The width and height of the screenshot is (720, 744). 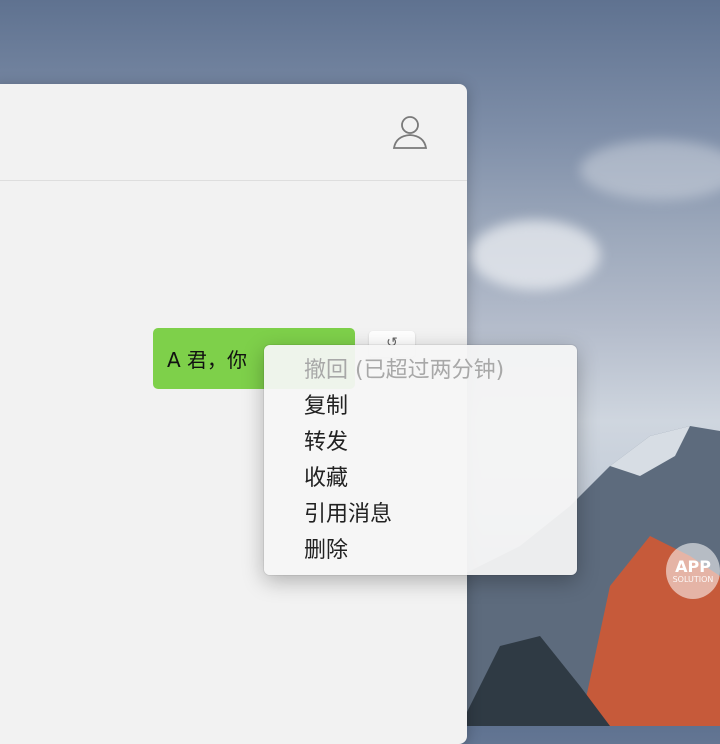 What do you see at coordinates (420, 407) in the screenshot?
I see `menu-item-copy: 复制` at bounding box center [420, 407].